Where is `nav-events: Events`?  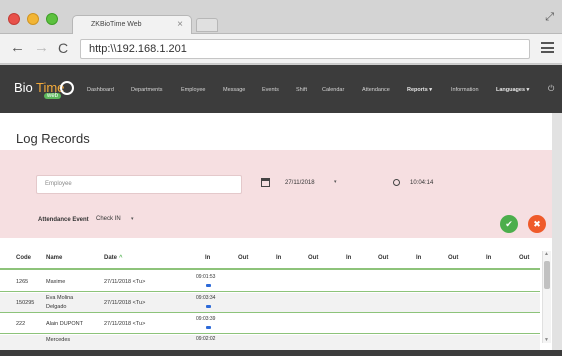
nav-events: Events is located at coordinates (270, 90).